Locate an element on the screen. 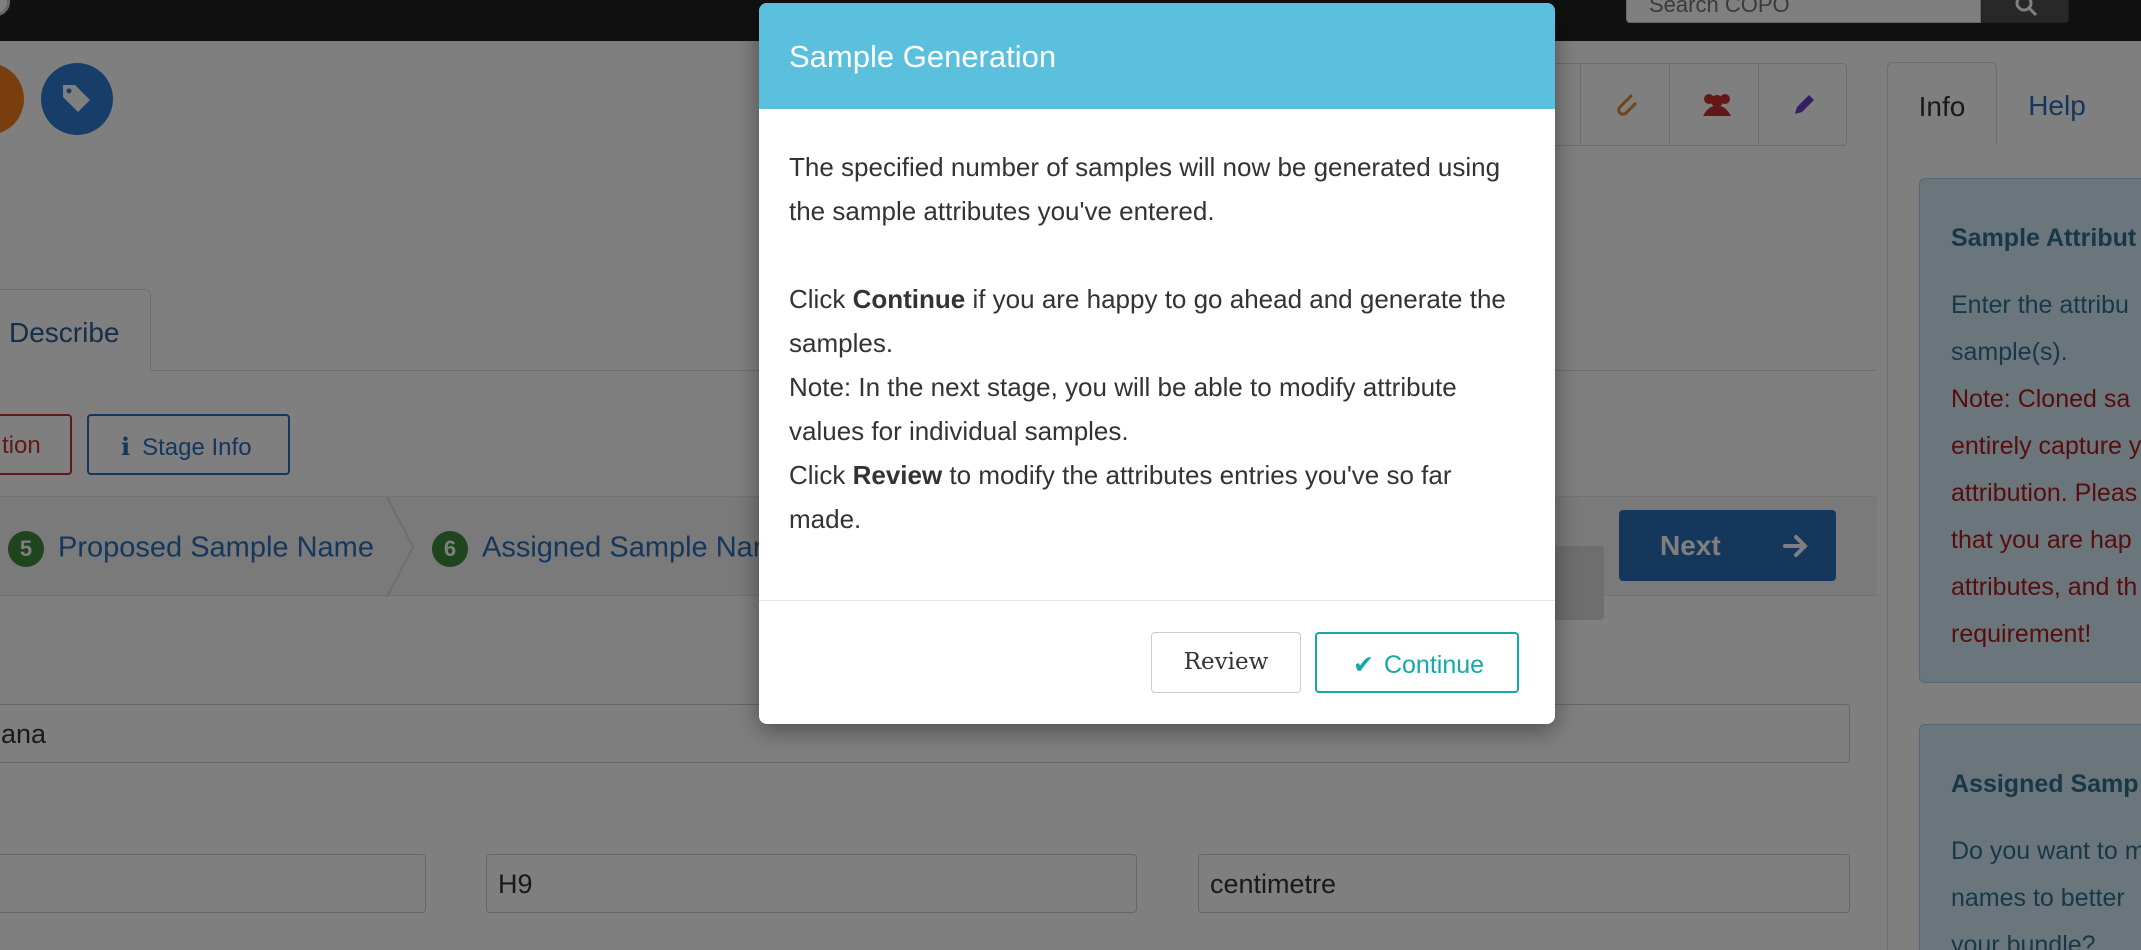  dialog-title: Sample Generation is located at coordinates (1157, 56).